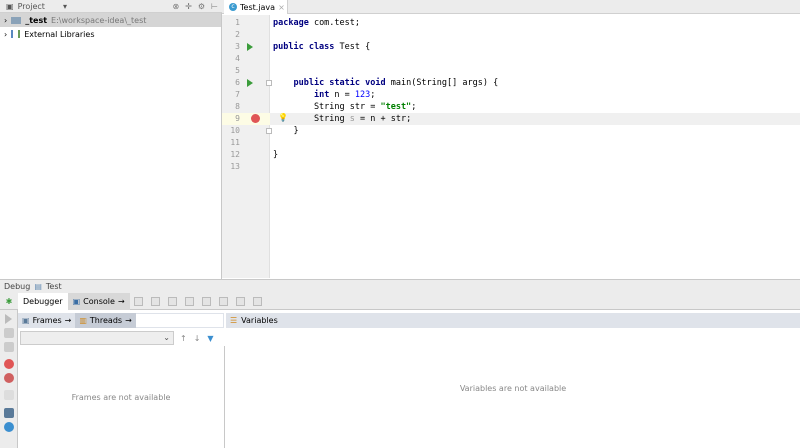  Describe the element at coordinates (259, 320) in the screenshot. I see `variables-title: Variables` at that location.